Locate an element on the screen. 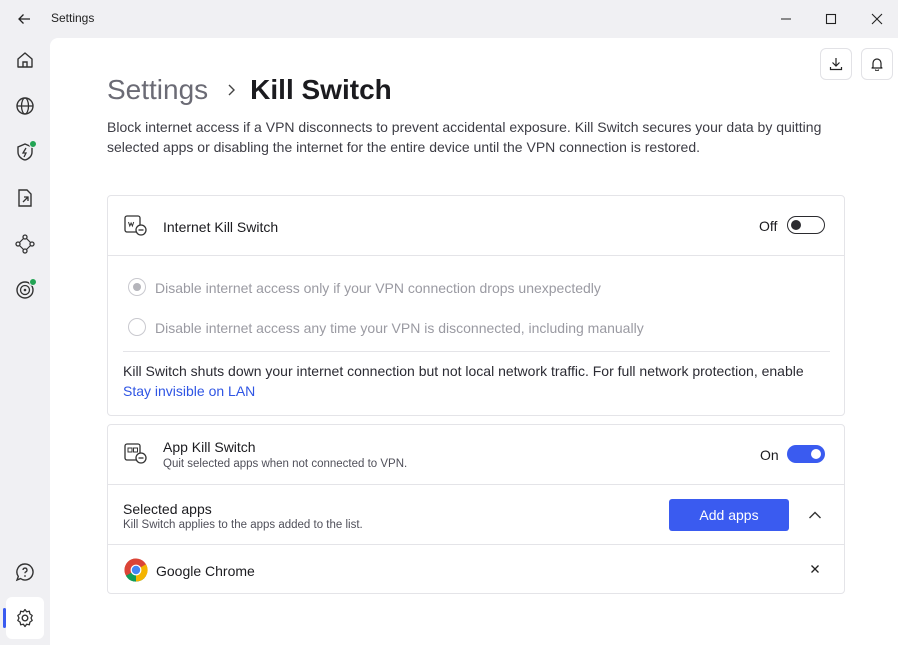 The image size is (898, 645). app-kill-switch-title: App Kill Switch is located at coordinates (209, 447).